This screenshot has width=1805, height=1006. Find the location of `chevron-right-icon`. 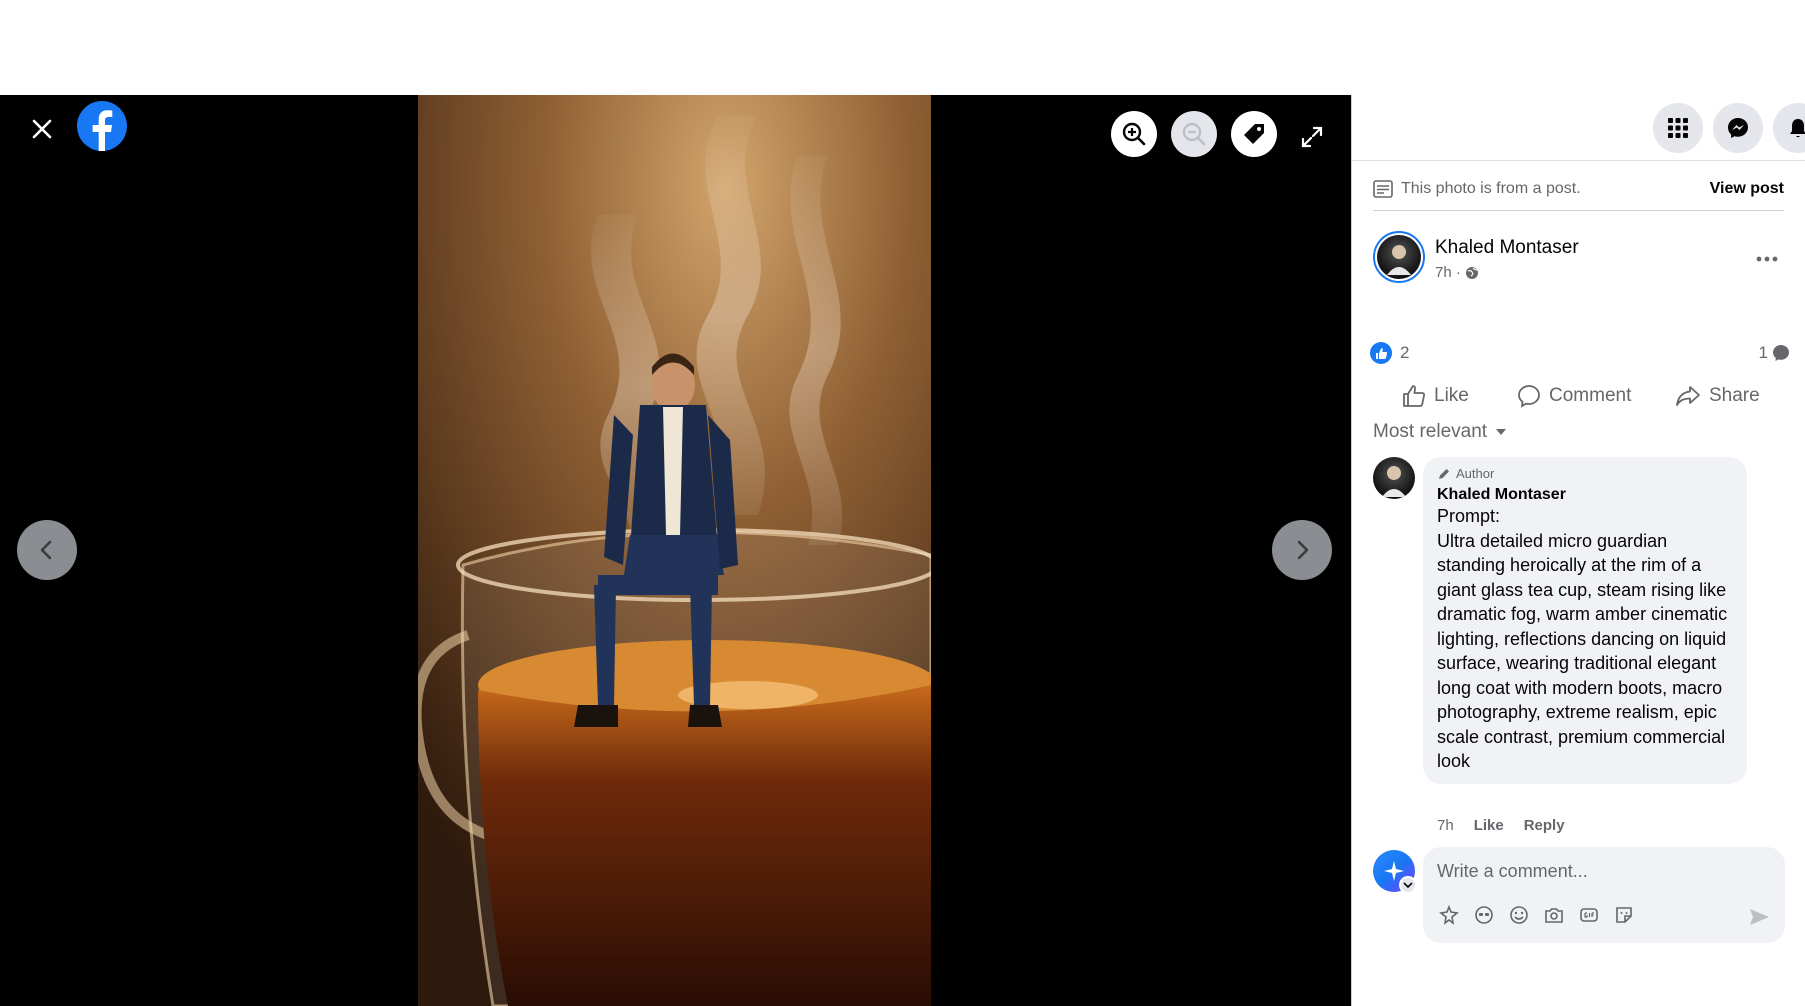

chevron-right-icon is located at coordinates (1303, 550).